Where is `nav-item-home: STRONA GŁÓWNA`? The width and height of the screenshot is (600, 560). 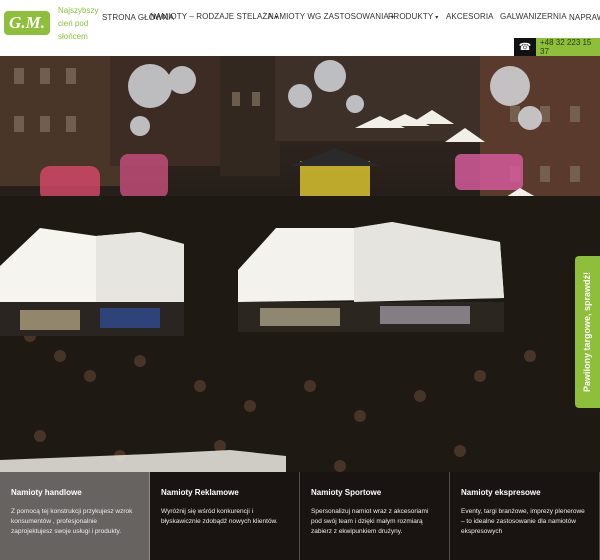 nav-item-home: STRONA GŁÓWNA is located at coordinates (138, 18).